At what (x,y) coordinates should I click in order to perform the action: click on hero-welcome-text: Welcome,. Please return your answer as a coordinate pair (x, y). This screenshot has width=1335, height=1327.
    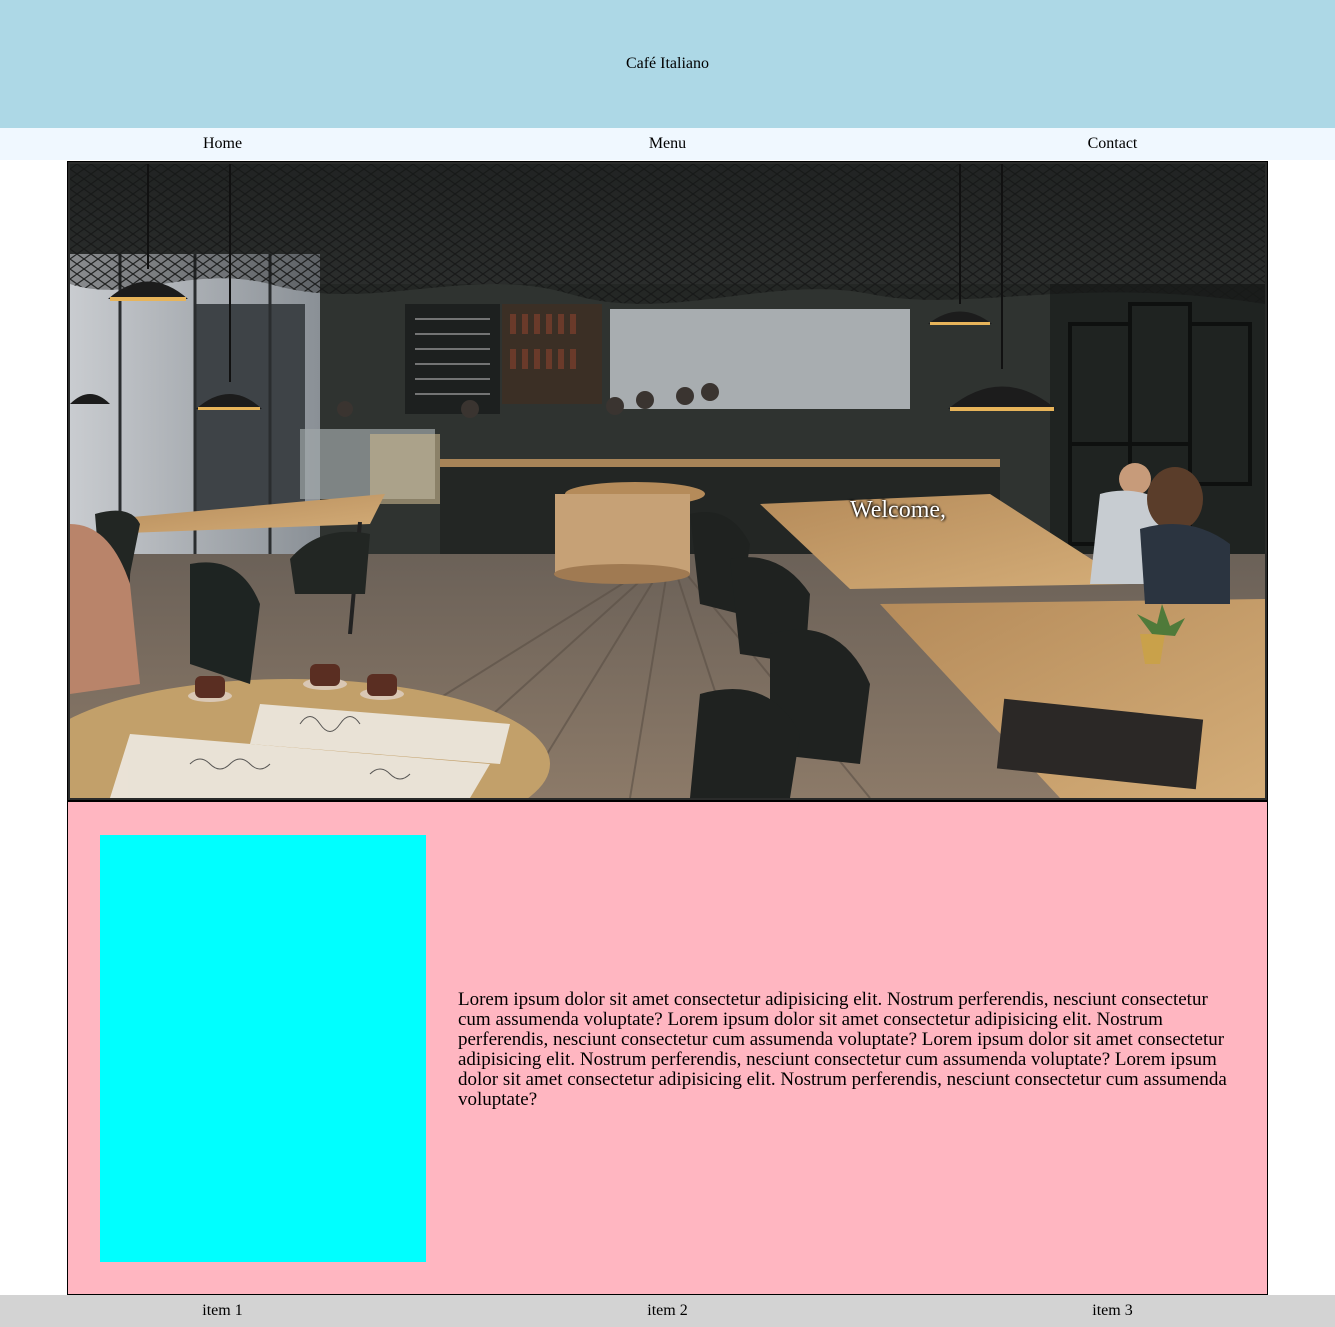
    Looking at the image, I should click on (898, 510).